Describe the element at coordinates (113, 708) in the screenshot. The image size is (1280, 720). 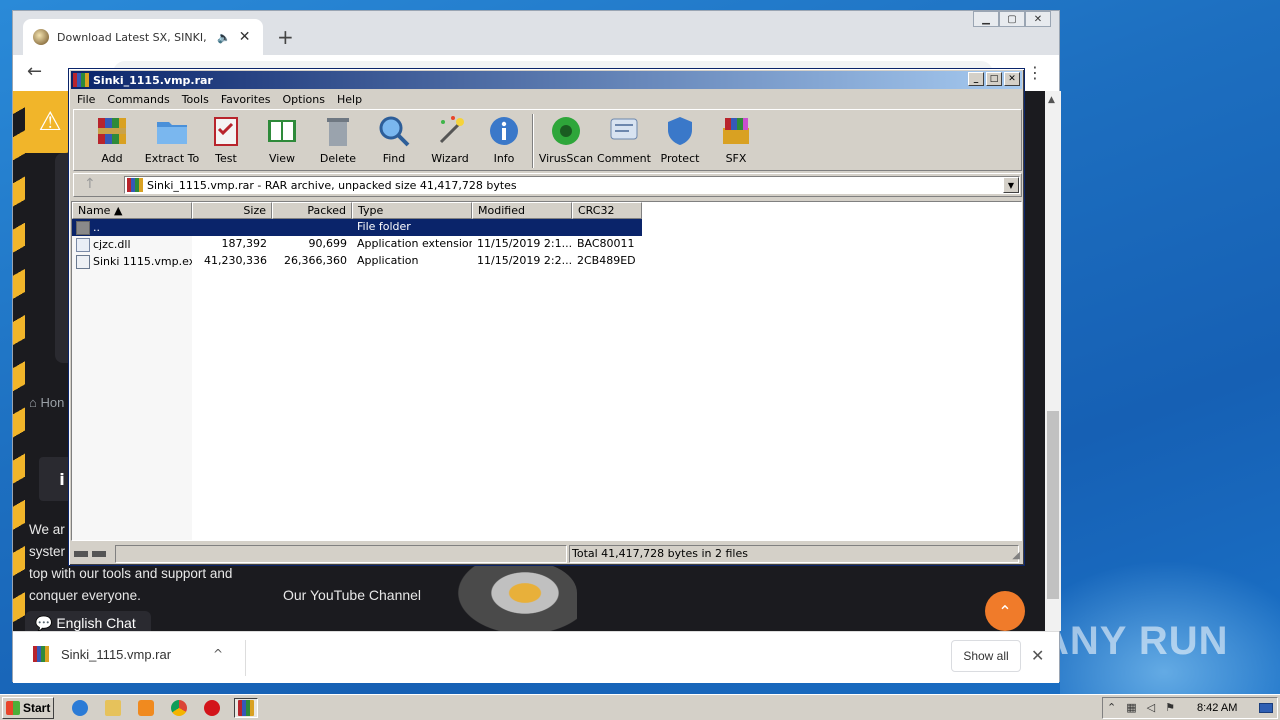
I see `explorer-taskbar-icon` at that location.